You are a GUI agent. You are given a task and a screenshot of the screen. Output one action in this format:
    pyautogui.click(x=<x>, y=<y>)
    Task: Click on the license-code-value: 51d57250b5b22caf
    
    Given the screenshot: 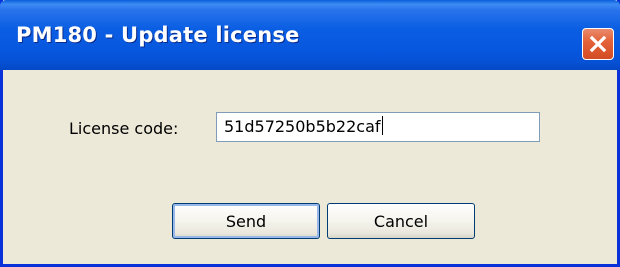 What is the action you would take?
    pyautogui.click(x=302, y=126)
    